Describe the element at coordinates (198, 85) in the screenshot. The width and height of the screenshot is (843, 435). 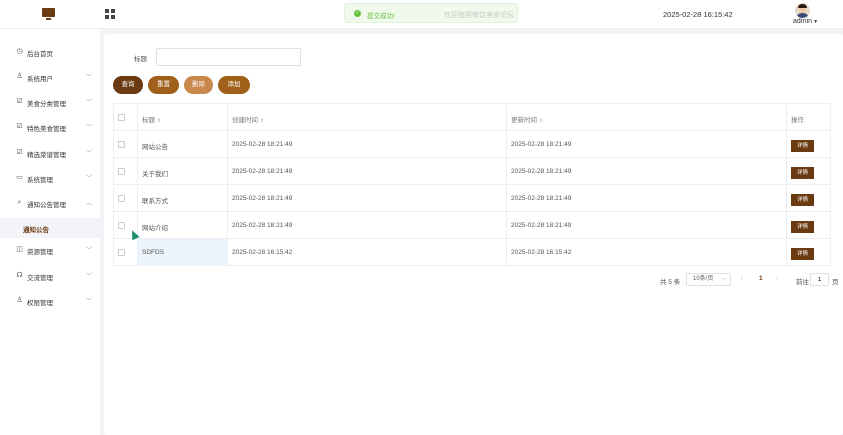
I see `delete-button: 删除` at that location.